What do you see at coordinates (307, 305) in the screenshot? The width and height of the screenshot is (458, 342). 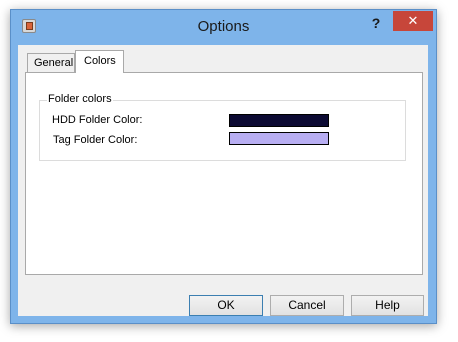 I see `cancel-button: Cancel` at bounding box center [307, 305].